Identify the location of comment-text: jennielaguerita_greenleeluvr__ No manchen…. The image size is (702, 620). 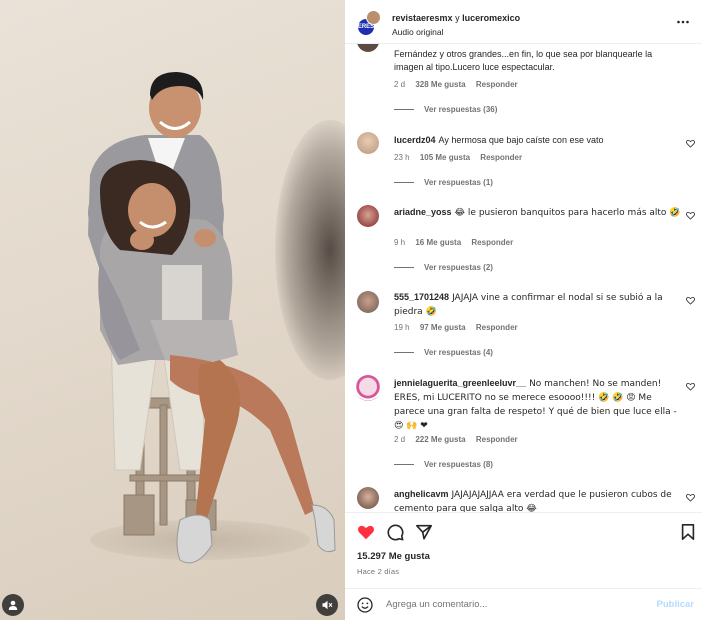
(539, 405).